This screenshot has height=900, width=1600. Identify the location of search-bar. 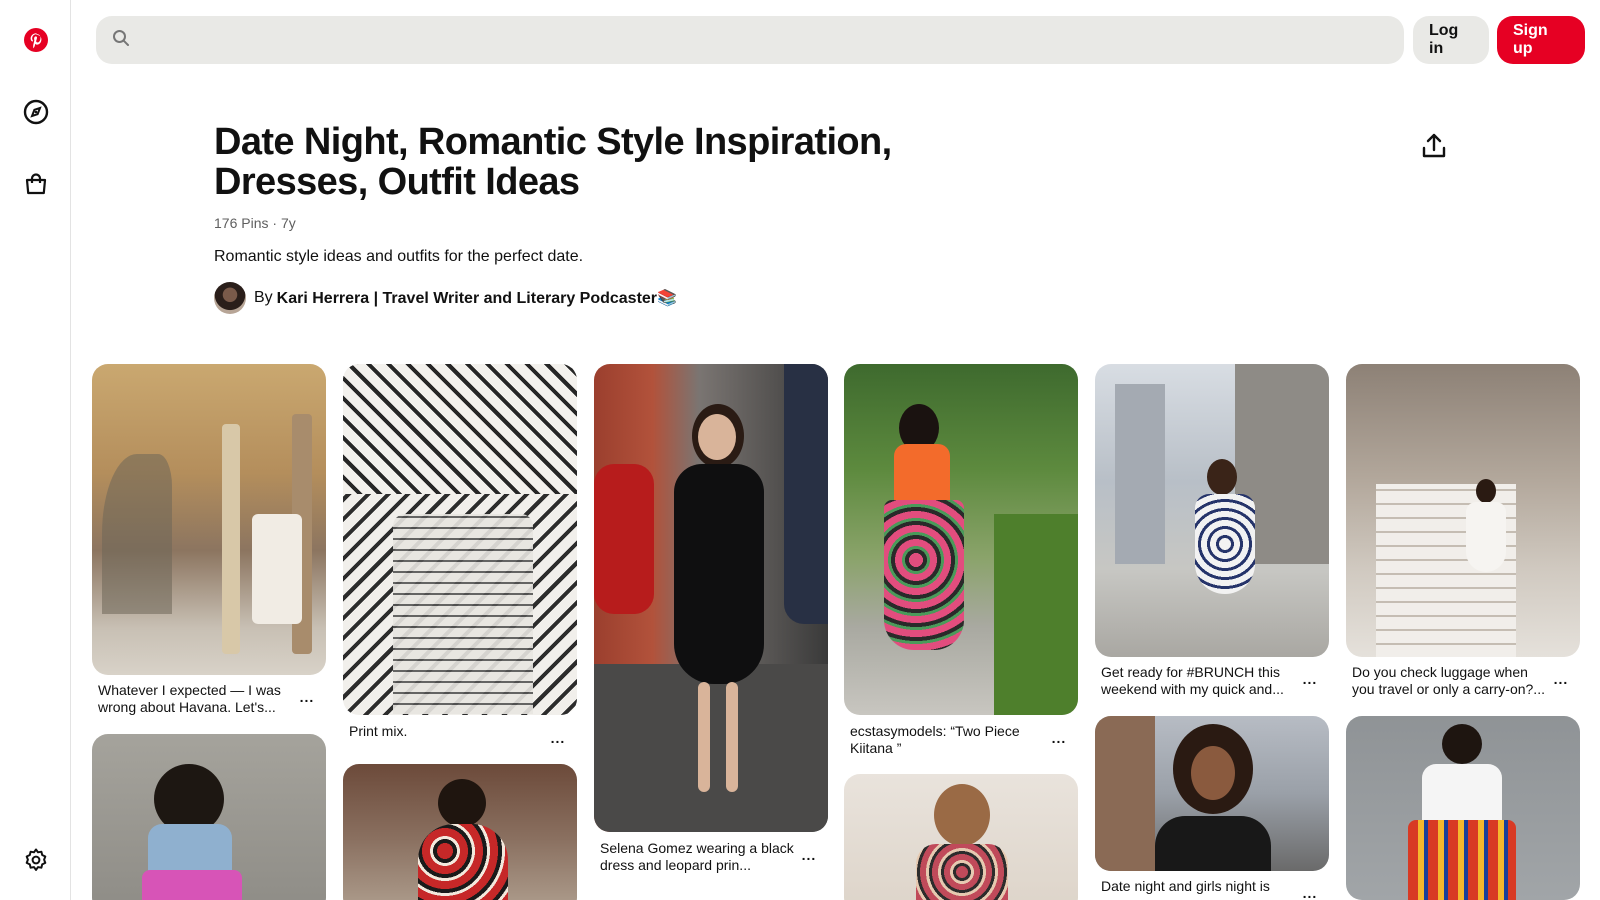
(750, 40).